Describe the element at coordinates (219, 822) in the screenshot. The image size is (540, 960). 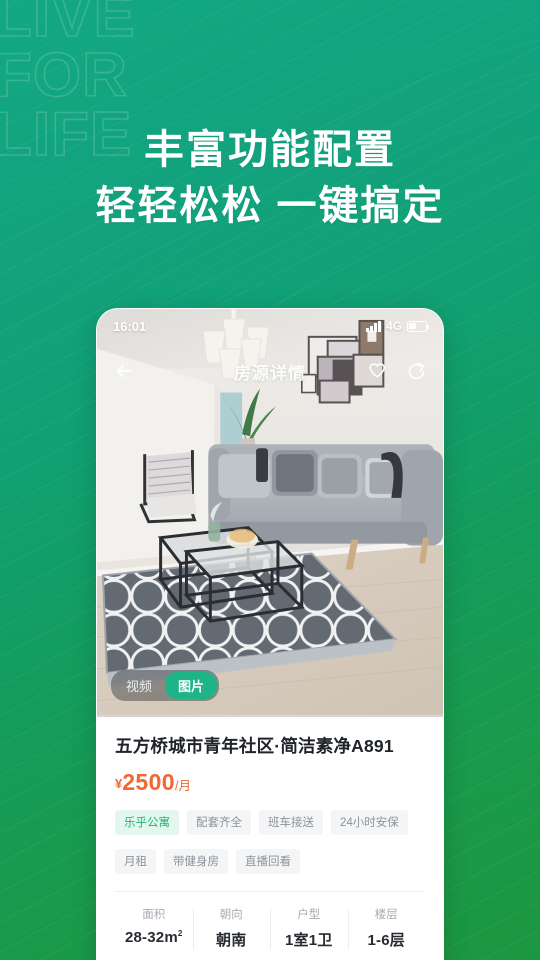
I see `tag-item: 配套齐全` at that location.